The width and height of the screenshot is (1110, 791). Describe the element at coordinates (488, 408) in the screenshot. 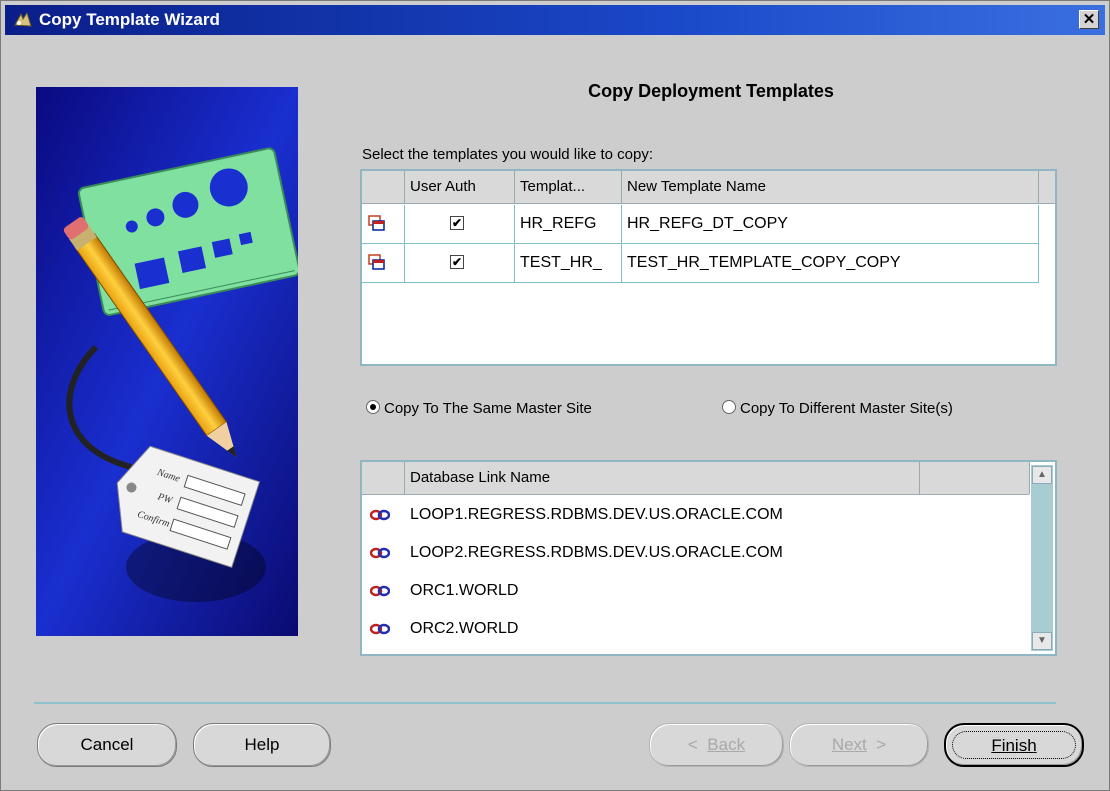

I see `radio-same-label: Copy To The Same Master Site` at that location.